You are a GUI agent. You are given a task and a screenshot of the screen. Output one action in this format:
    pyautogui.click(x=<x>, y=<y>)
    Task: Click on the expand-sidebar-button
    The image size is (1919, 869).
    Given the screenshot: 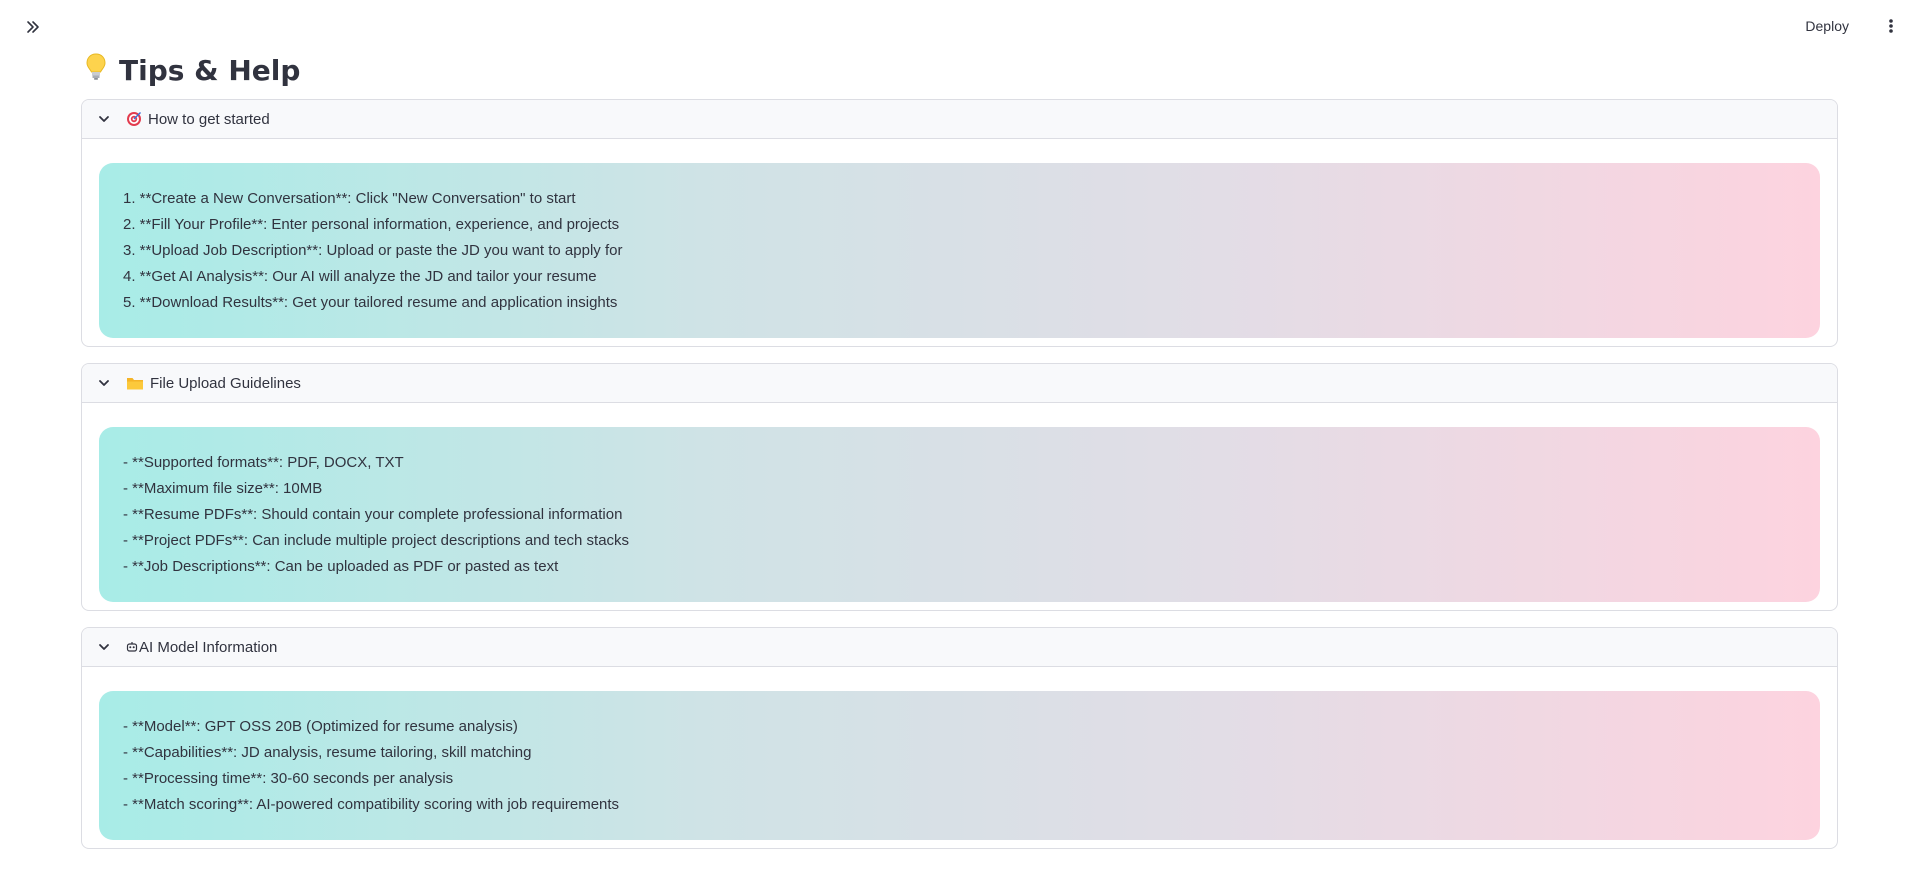 What is the action you would take?
    pyautogui.click(x=33, y=27)
    